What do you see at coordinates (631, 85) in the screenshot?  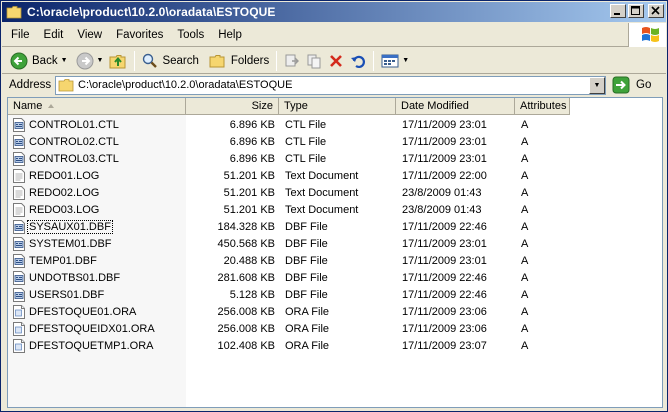 I see `go-button: Go` at bounding box center [631, 85].